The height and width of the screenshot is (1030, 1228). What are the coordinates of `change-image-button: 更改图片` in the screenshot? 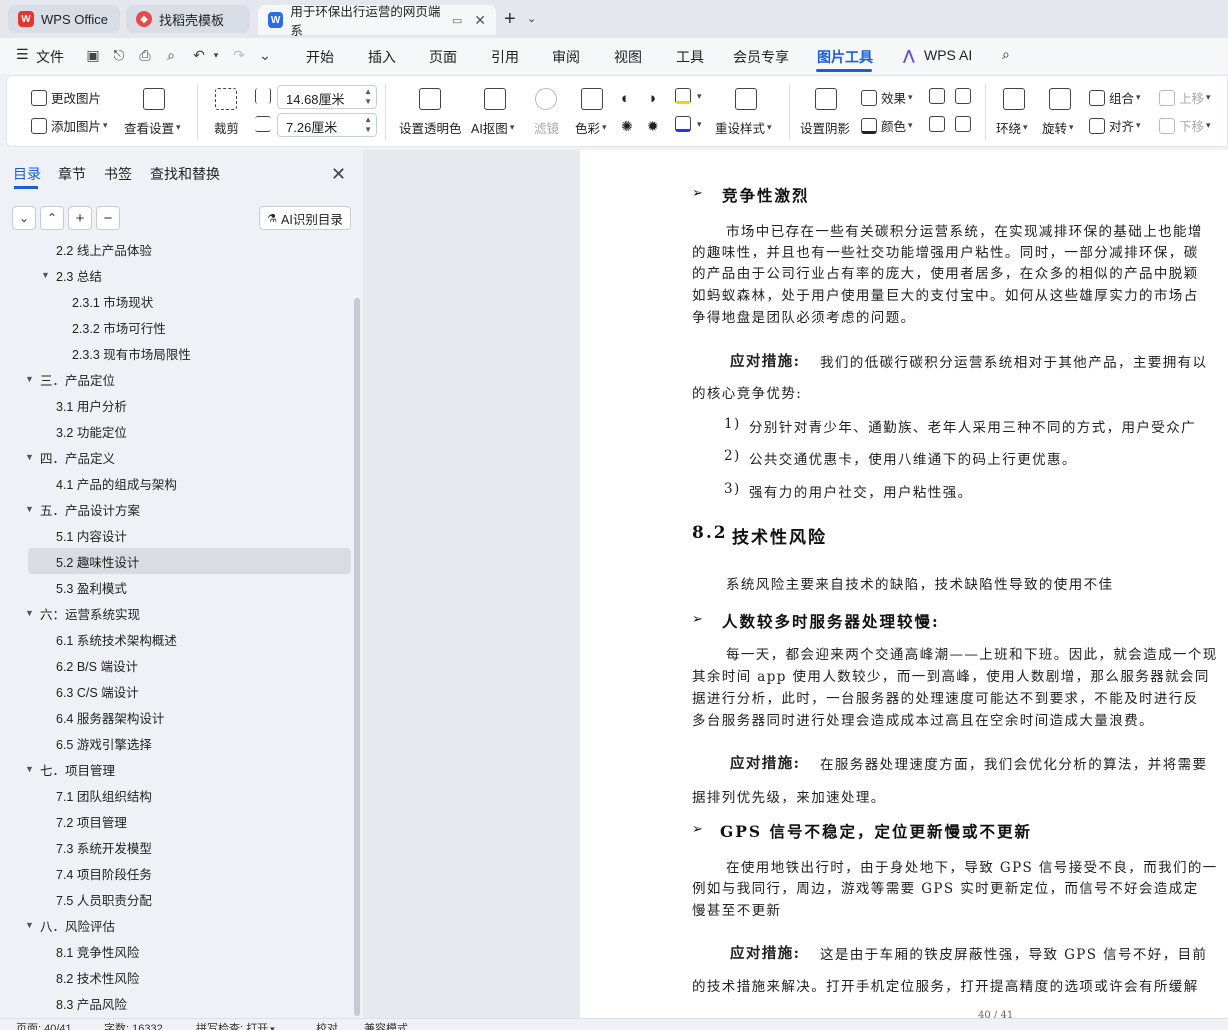 It's located at (66, 97).